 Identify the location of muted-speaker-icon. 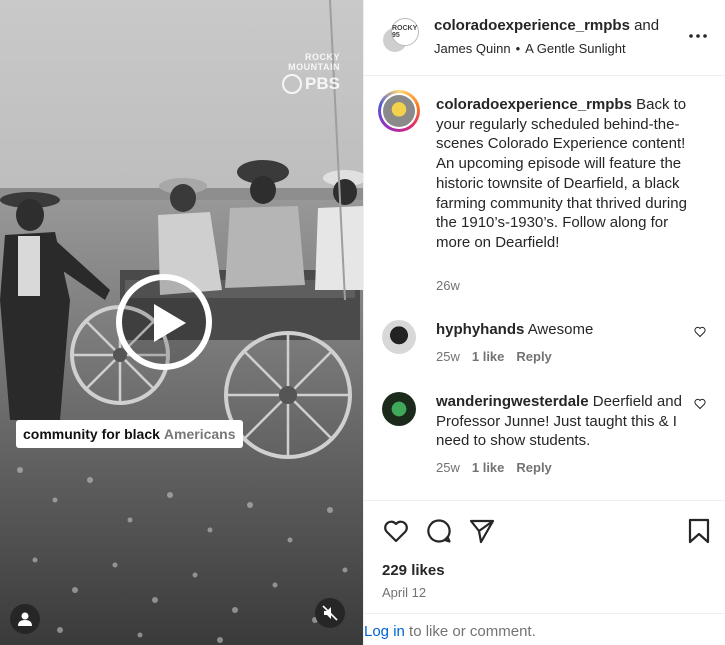
(330, 613).